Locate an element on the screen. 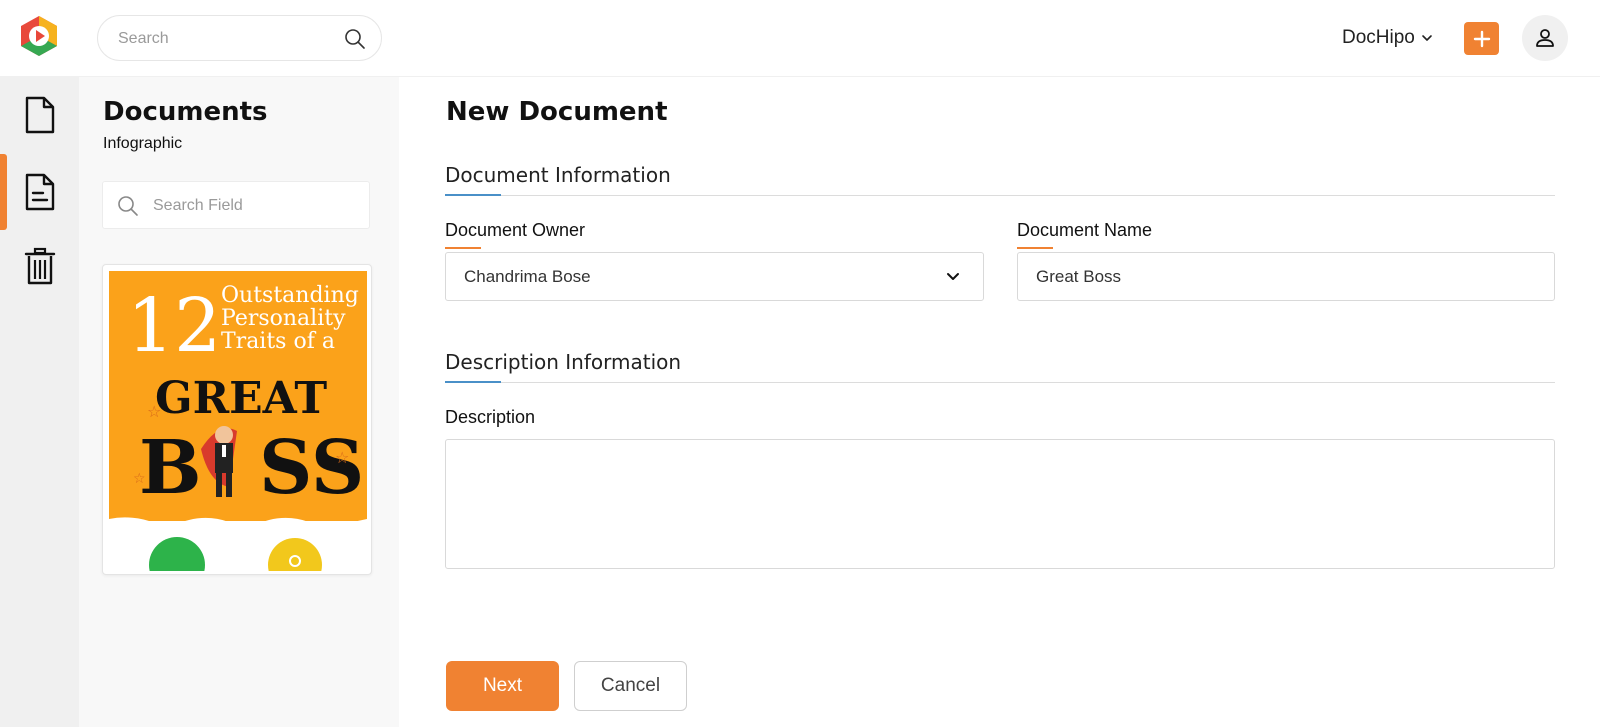 The image size is (1600, 727). document-text-icon is located at coordinates (39, 192).